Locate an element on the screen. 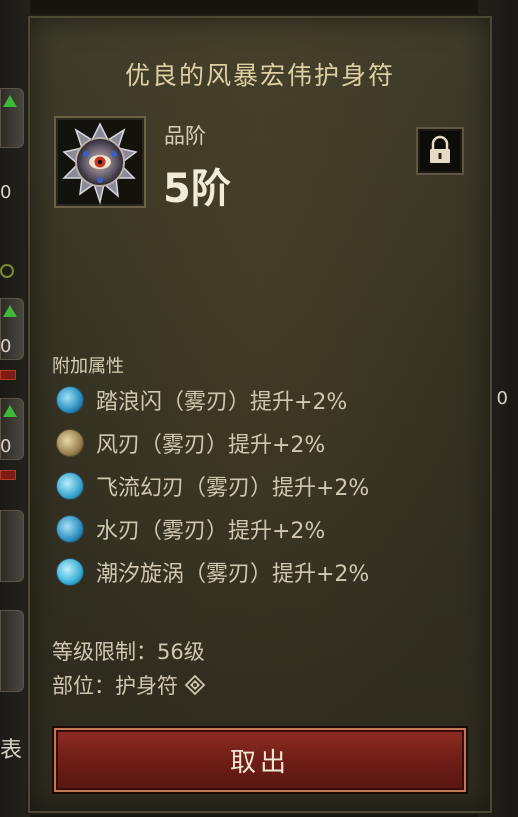  skill-water-blade-icon is located at coordinates (70, 529).